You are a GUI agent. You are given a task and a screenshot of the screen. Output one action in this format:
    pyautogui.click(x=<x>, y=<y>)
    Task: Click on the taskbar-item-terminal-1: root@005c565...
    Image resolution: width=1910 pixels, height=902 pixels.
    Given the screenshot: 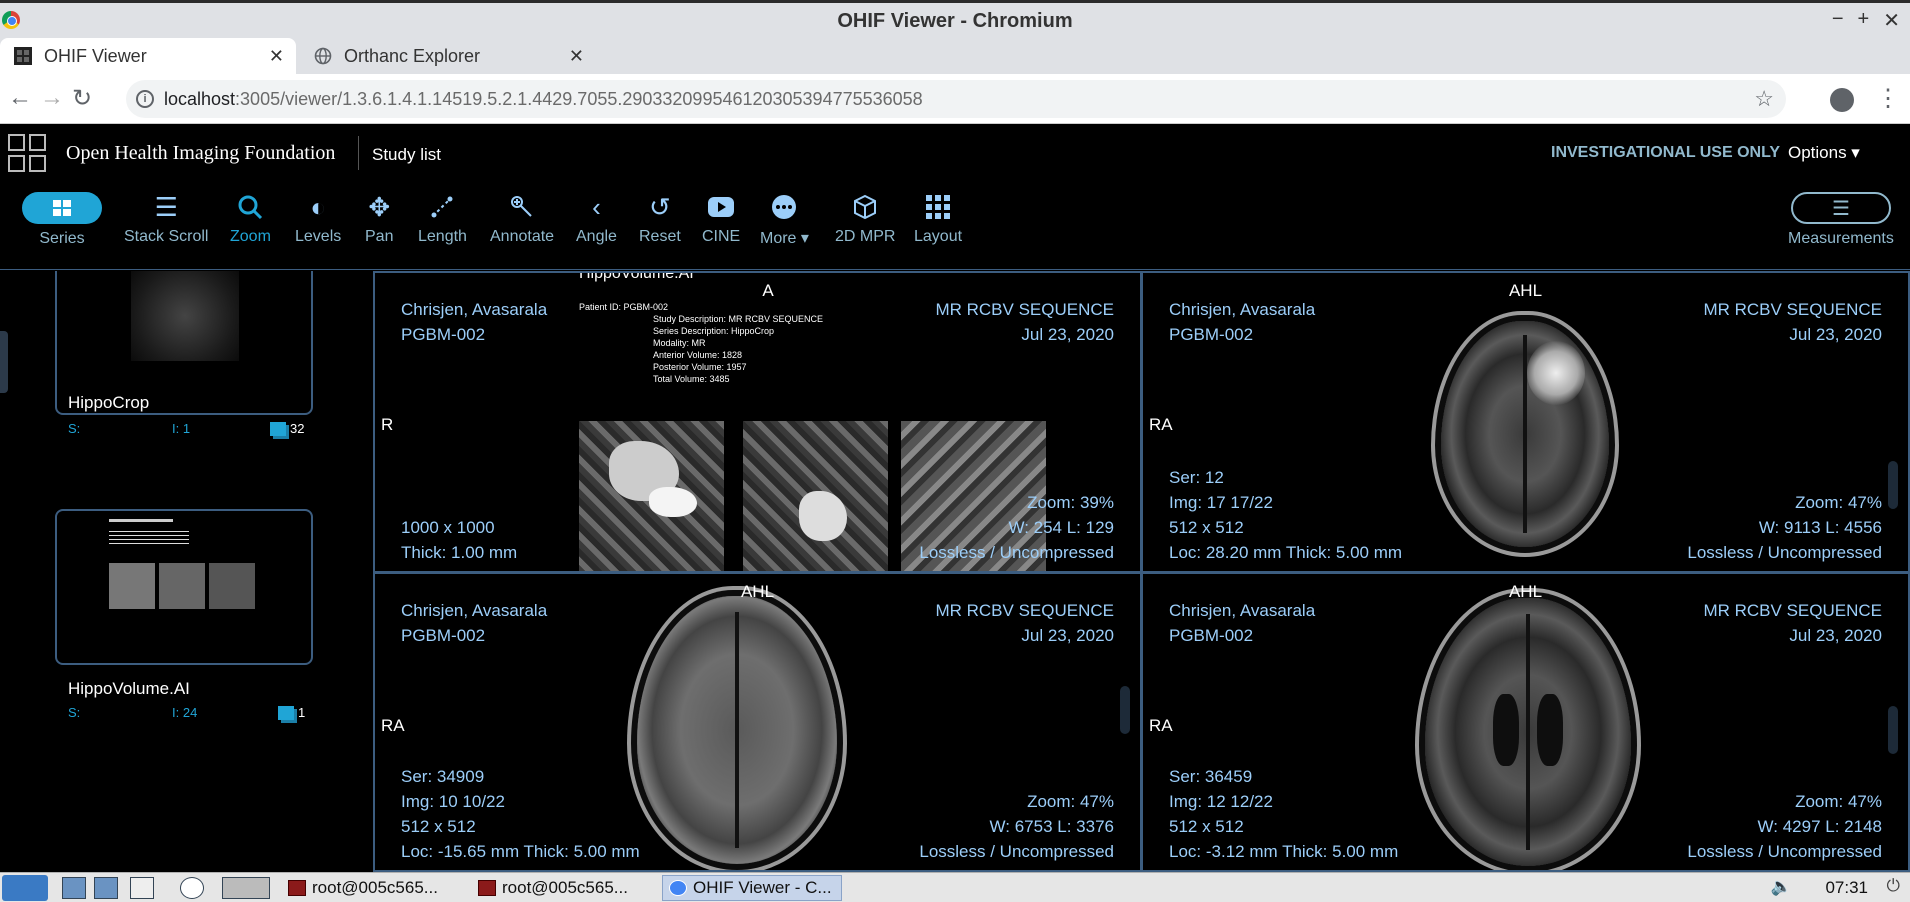 What is the action you would take?
    pyautogui.click(x=372, y=888)
    